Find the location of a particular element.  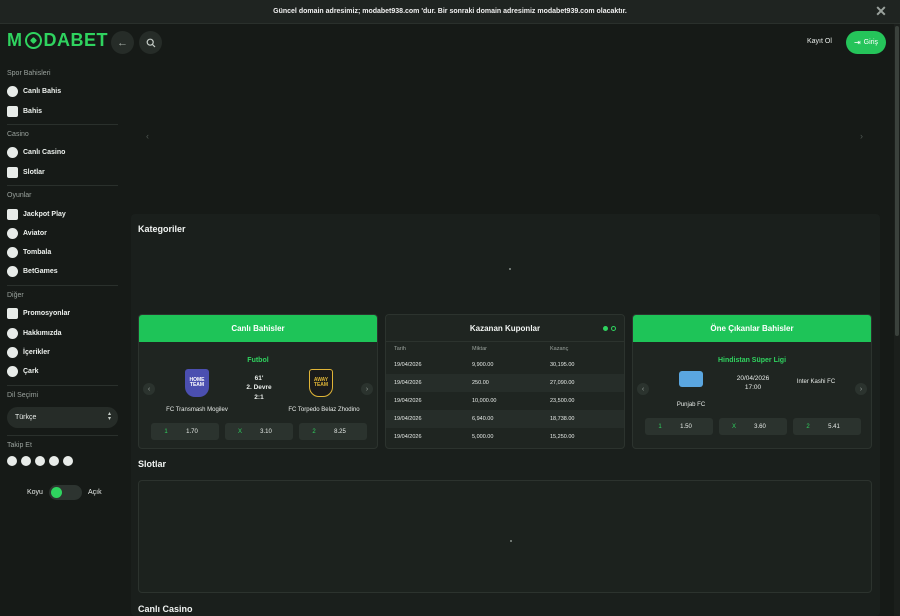

sidebar-item-label: Hakkımızda is located at coordinates (42, 333).